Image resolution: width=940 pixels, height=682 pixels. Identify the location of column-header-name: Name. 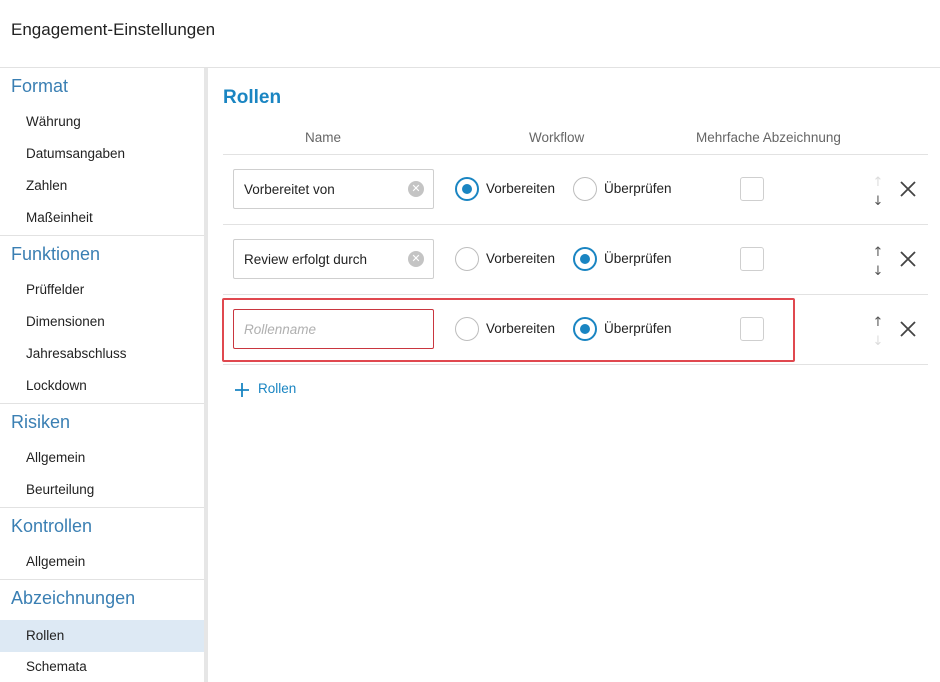
(323, 137).